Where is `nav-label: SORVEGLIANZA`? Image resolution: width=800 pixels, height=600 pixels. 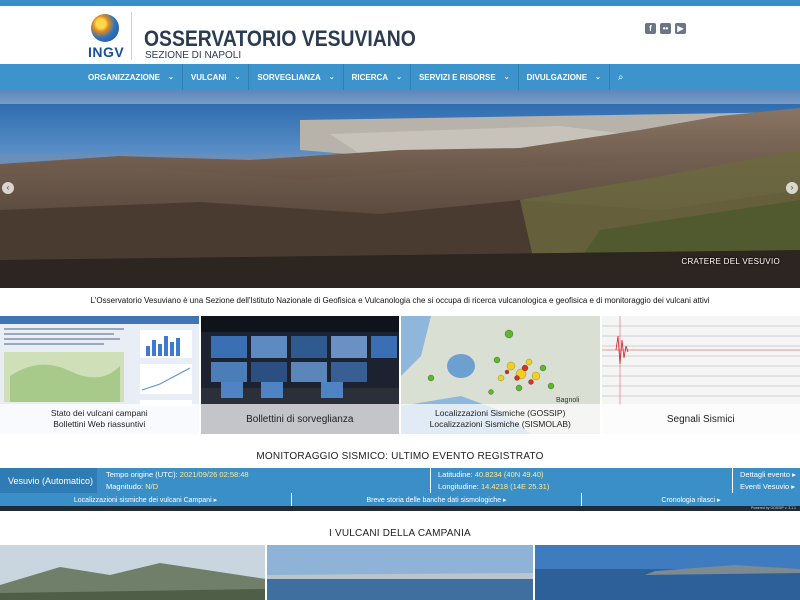
nav-label: SORVEGLIANZA is located at coordinates (289, 77).